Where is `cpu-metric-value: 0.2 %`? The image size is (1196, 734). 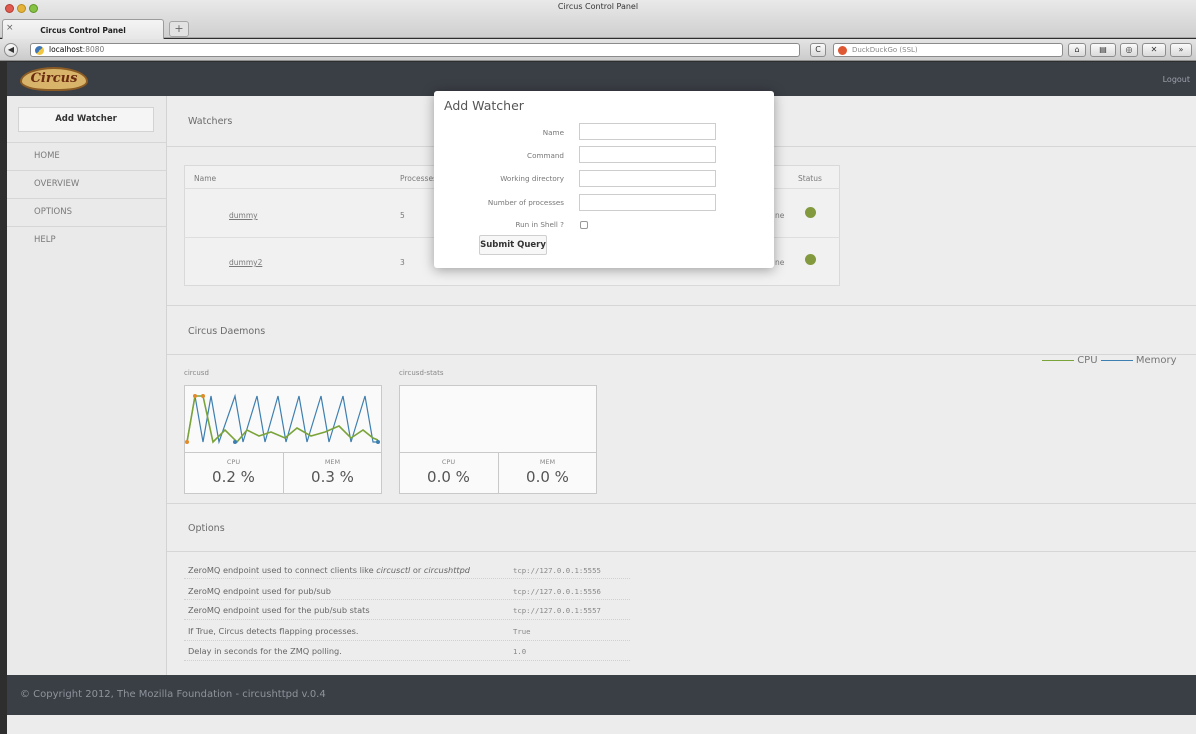 cpu-metric-value: 0.2 % is located at coordinates (233, 477).